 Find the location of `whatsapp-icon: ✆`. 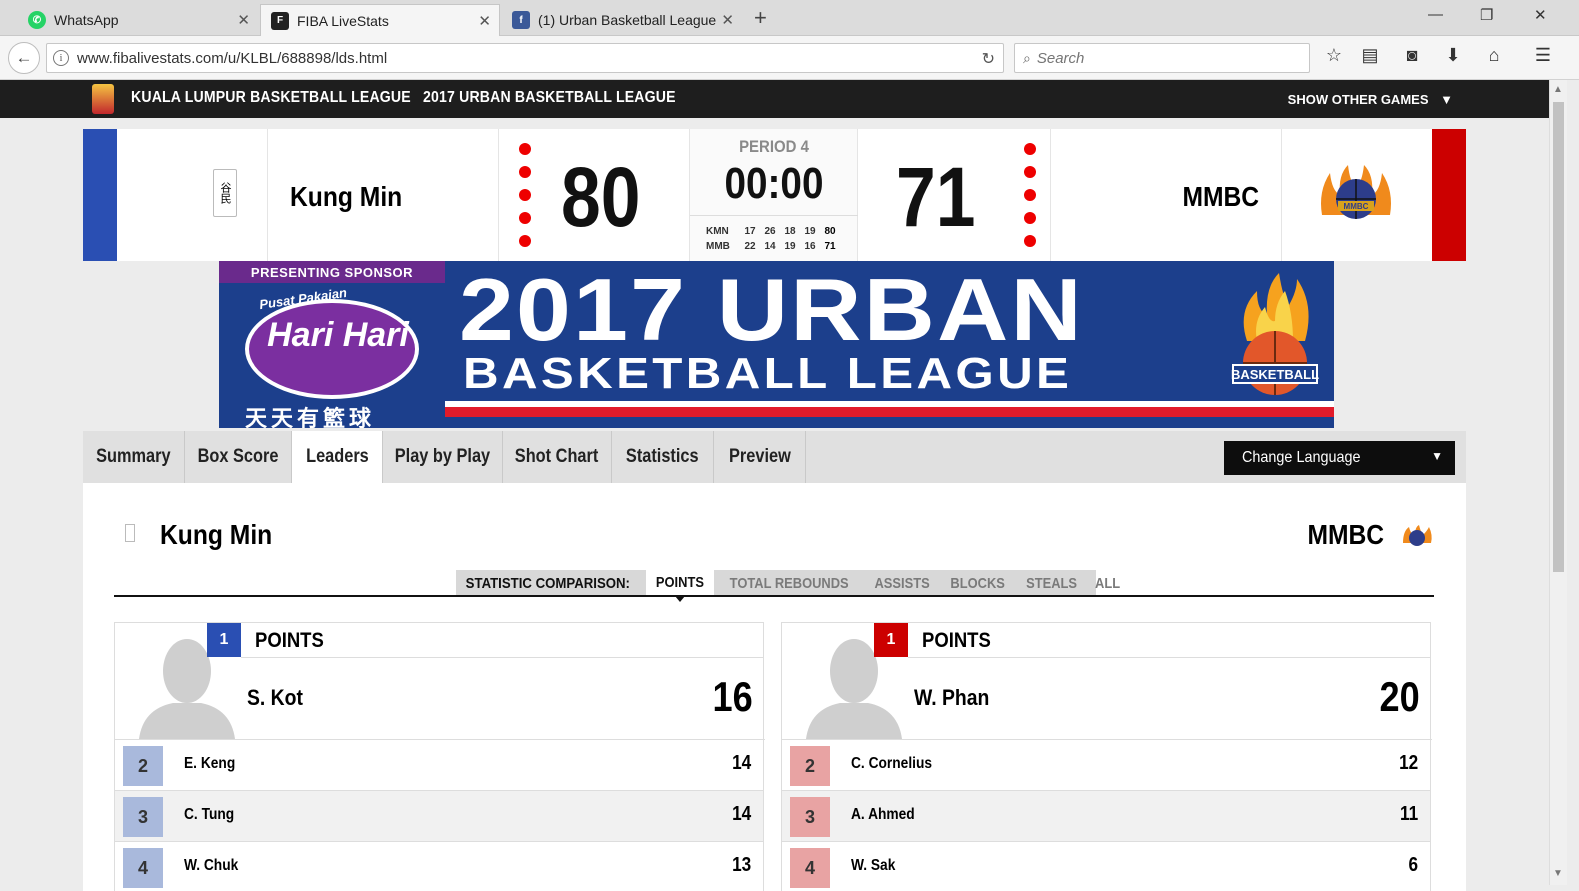

whatsapp-icon: ✆ is located at coordinates (37, 20).